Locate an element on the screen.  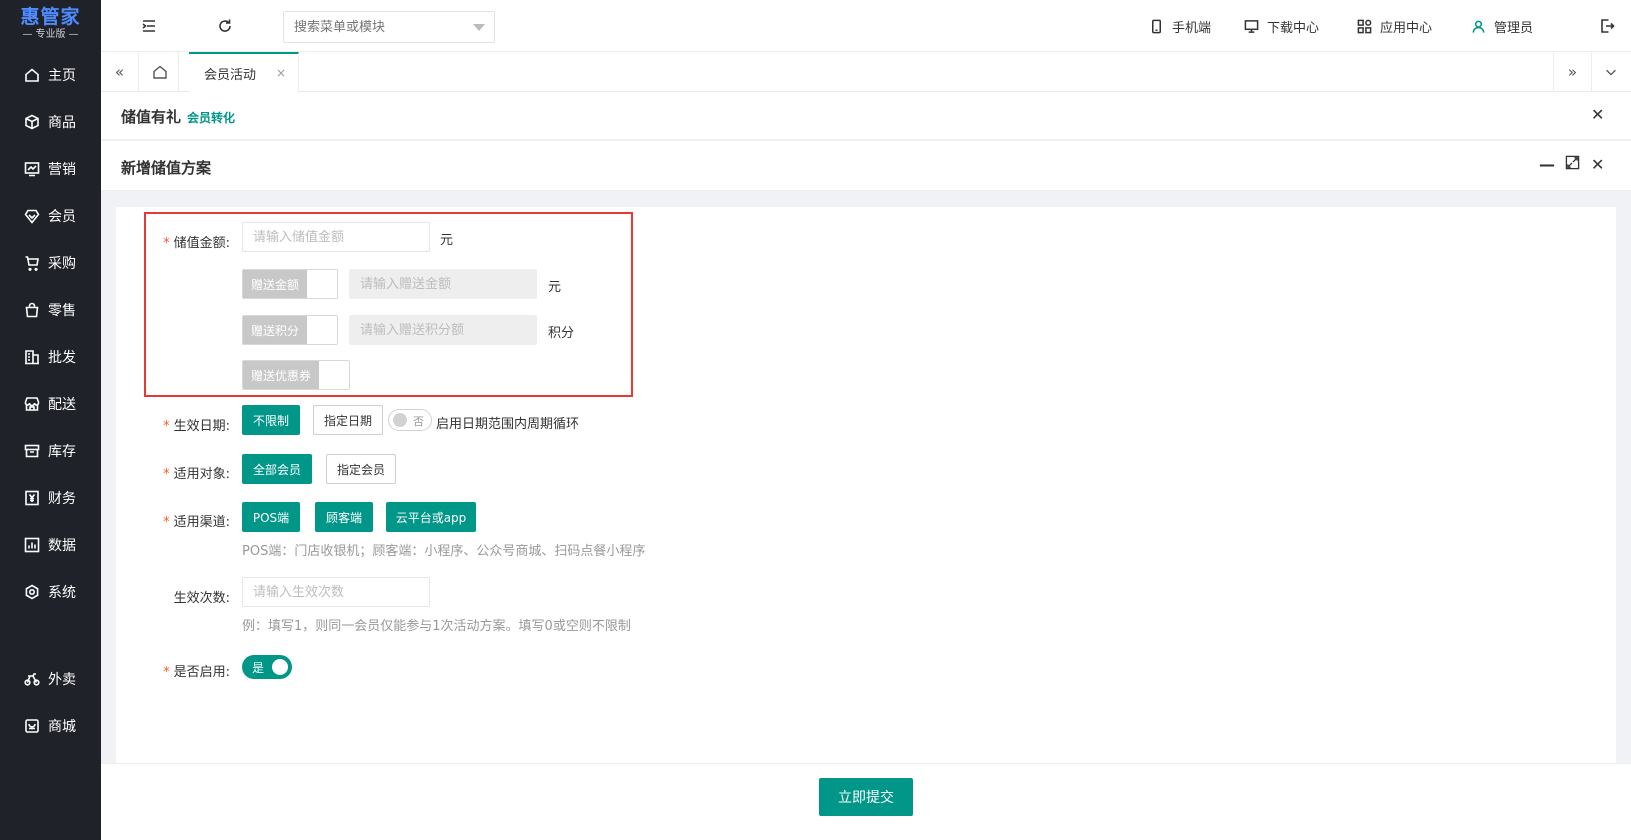
logo-subtitle: — 专业版 — is located at coordinates (50, 34).